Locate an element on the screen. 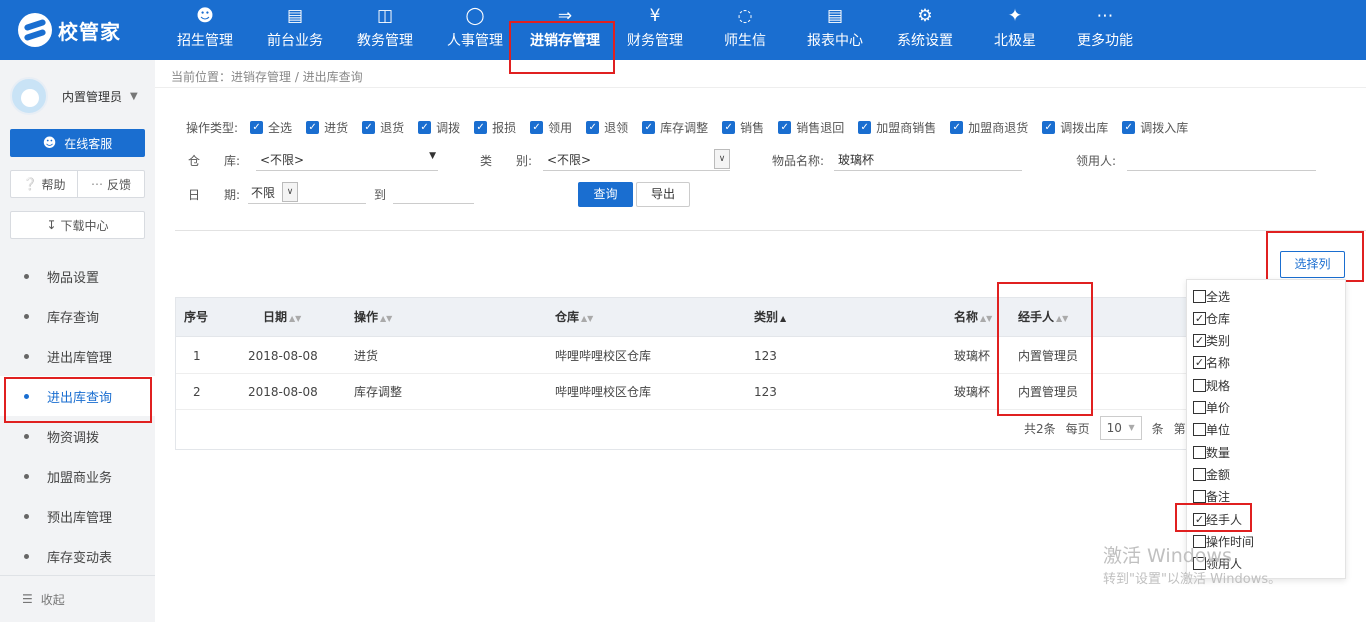  date-end-input is located at coordinates (433, 193).